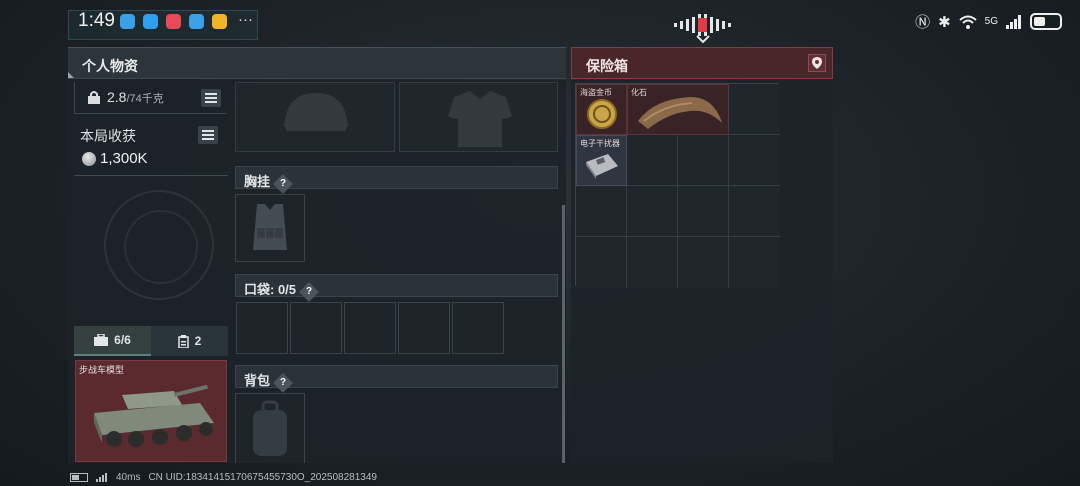 The width and height of the screenshot is (1080, 486). What do you see at coordinates (396, 288) in the screenshot?
I see `pocket-section-header: 口袋: 0/5?` at bounding box center [396, 288].